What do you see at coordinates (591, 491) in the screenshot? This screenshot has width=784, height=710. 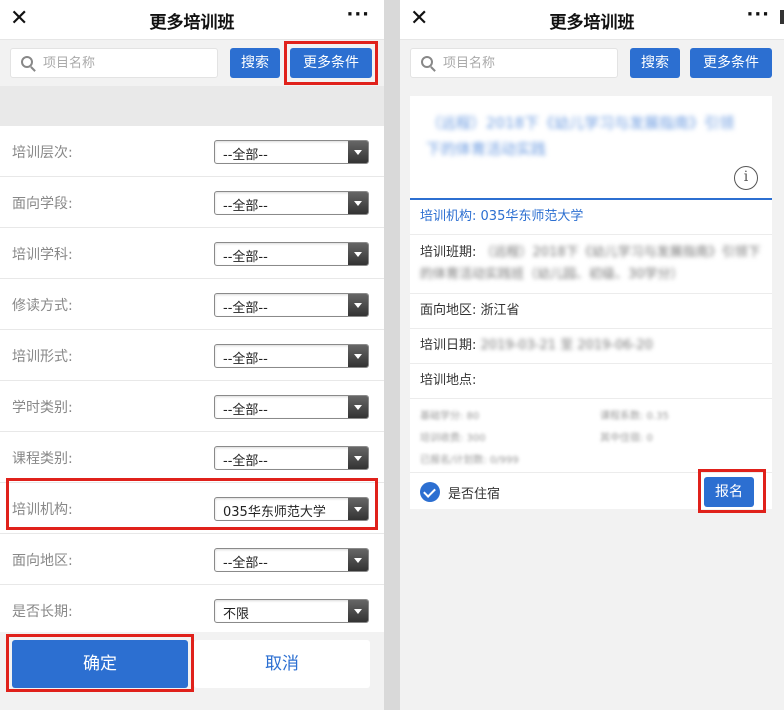 I see `card-footer: 是否住宿 报名` at bounding box center [591, 491].